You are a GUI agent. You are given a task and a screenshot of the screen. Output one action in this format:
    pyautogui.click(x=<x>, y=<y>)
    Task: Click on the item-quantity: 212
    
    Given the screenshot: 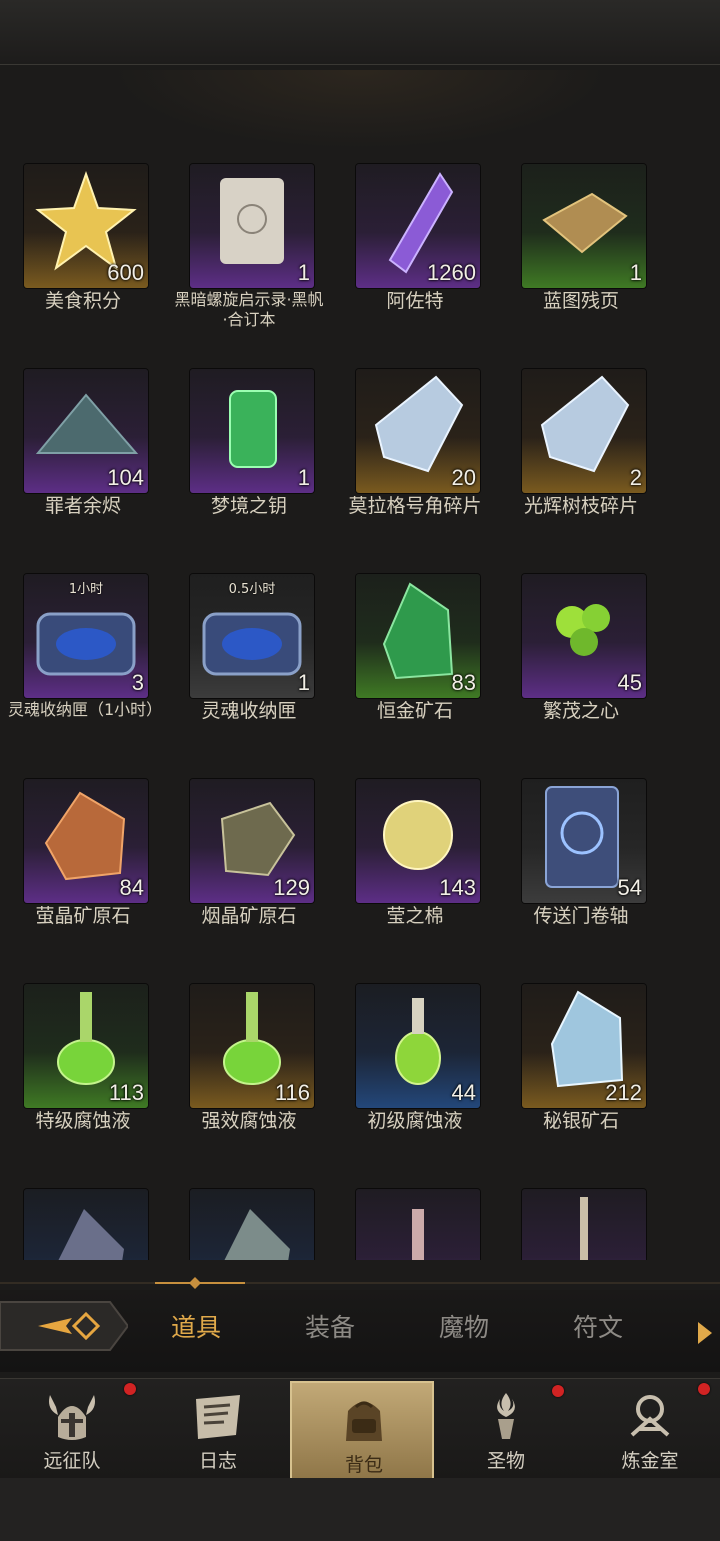 What is the action you would take?
    pyautogui.click(x=623, y=1092)
    